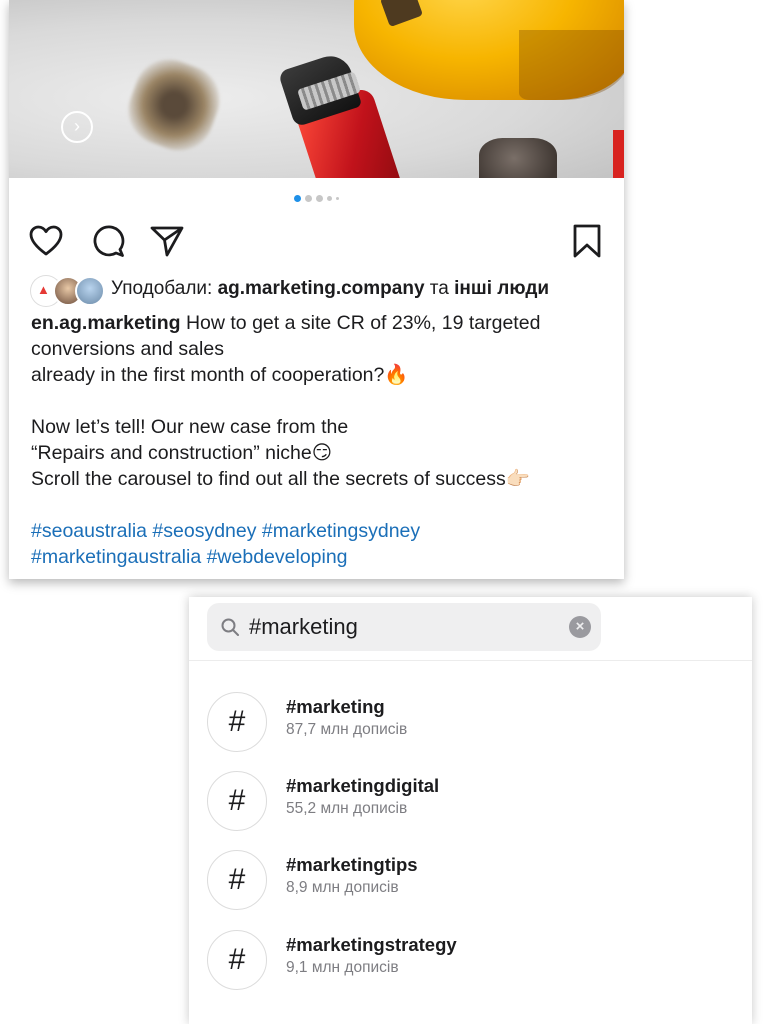 This screenshot has height=1024, width=768. I want to click on search-icon, so click(230, 627).